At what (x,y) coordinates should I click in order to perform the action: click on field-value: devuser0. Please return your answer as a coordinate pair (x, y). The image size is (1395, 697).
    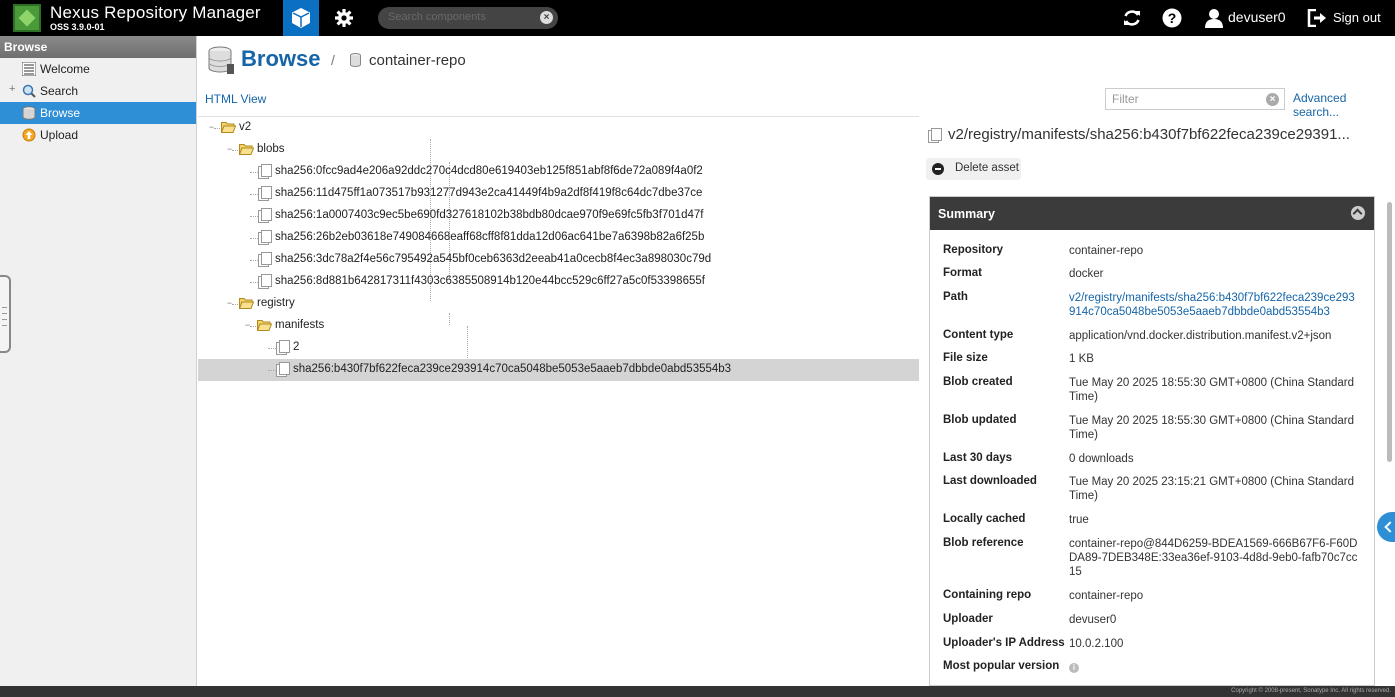
    Looking at the image, I should click on (1093, 620).